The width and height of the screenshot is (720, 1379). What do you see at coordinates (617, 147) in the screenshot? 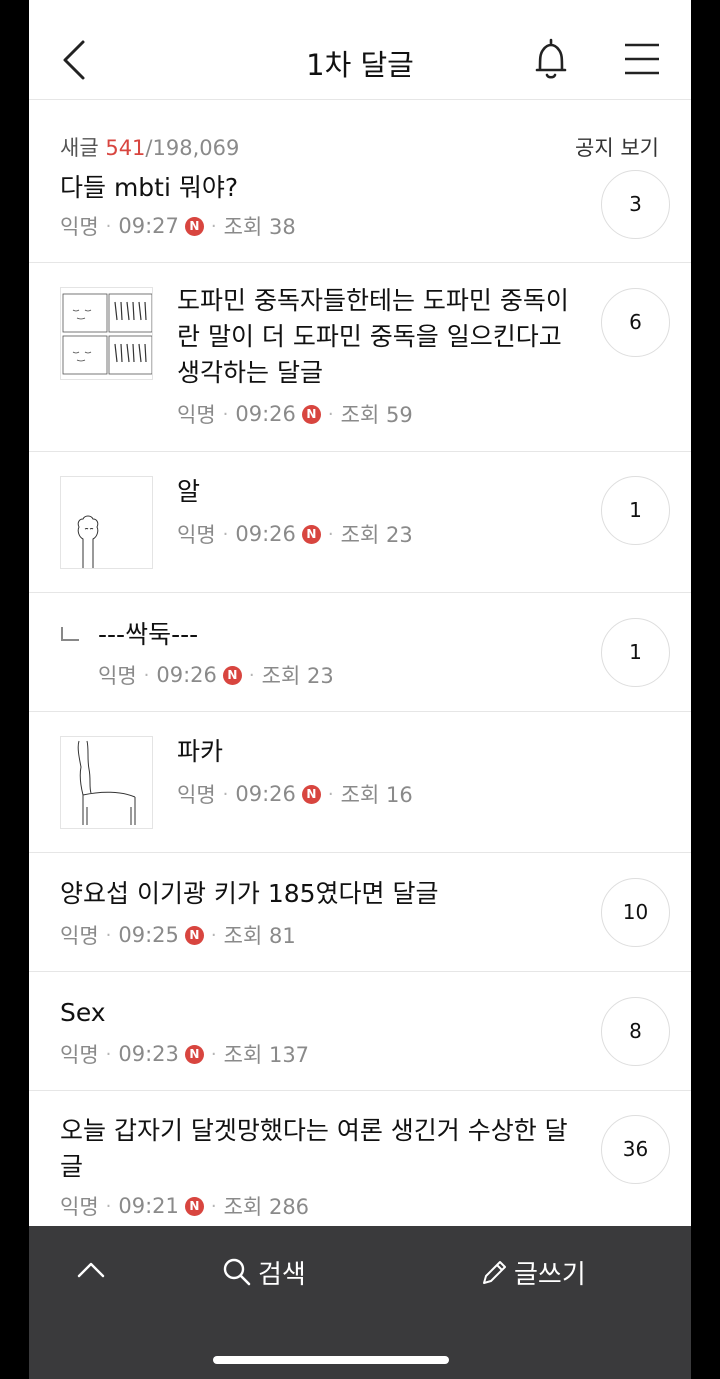
I see `notice-link: 공지 보기` at bounding box center [617, 147].